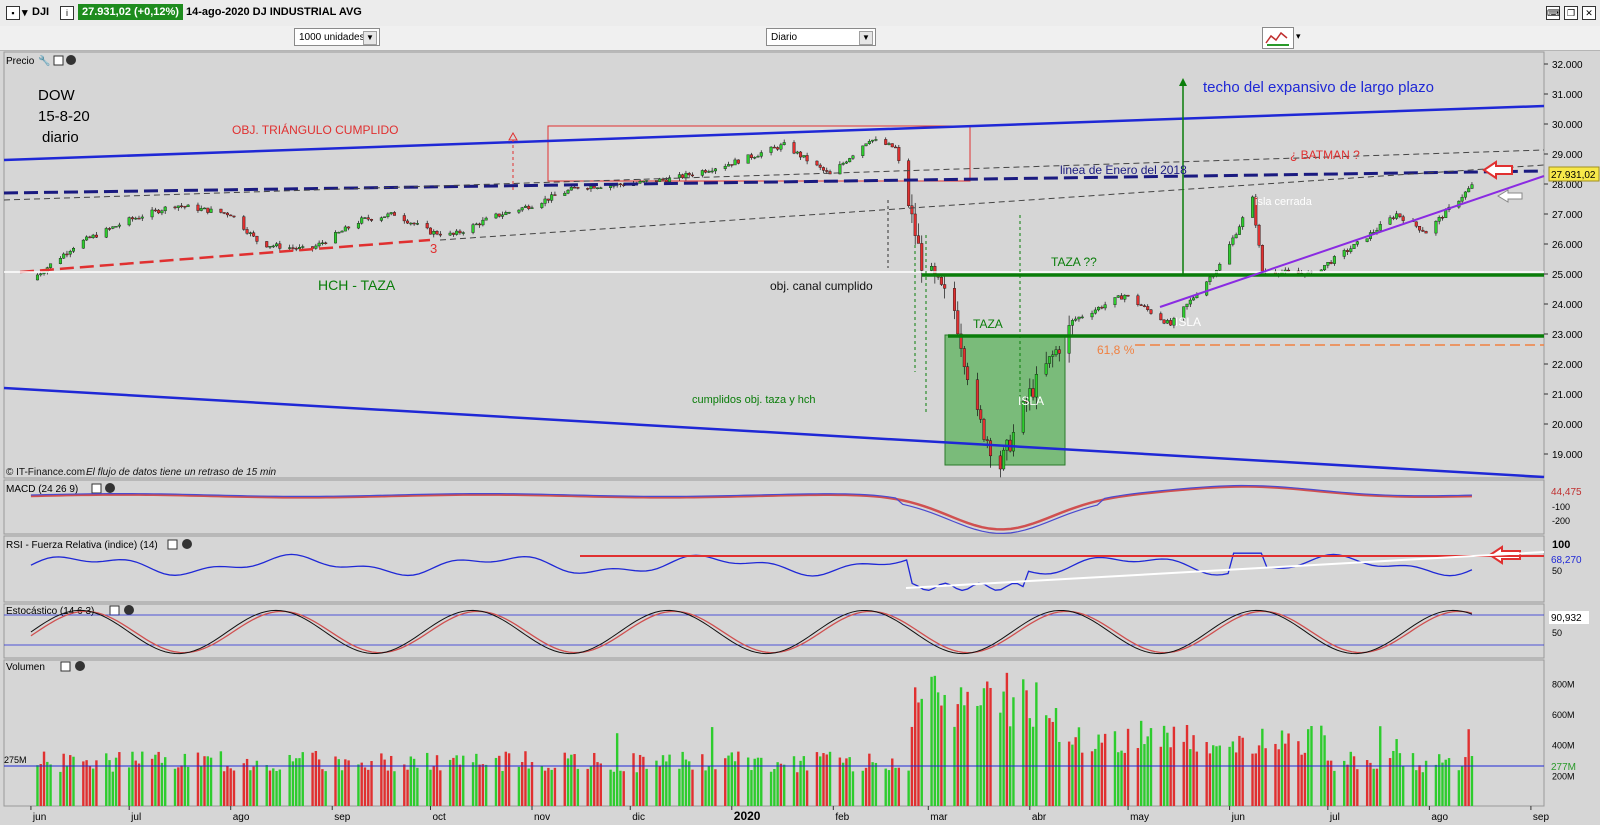 The width and height of the screenshot is (1600, 825). Describe the element at coordinates (44, 60) in the screenshot. I see `wrench-icon: 🔧` at that location.